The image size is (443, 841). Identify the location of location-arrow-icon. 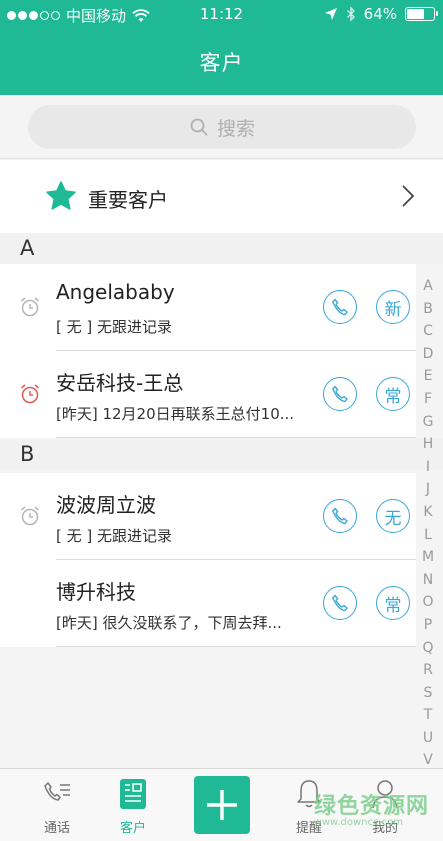
(330, 14).